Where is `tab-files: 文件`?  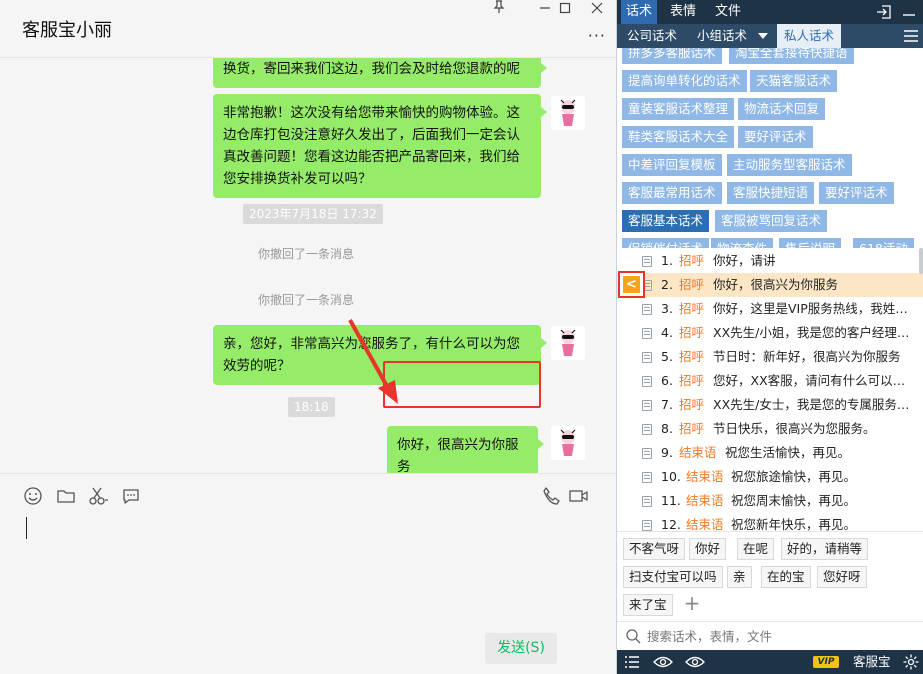
tab-files: 文件 is located at coordinates (728, 12).